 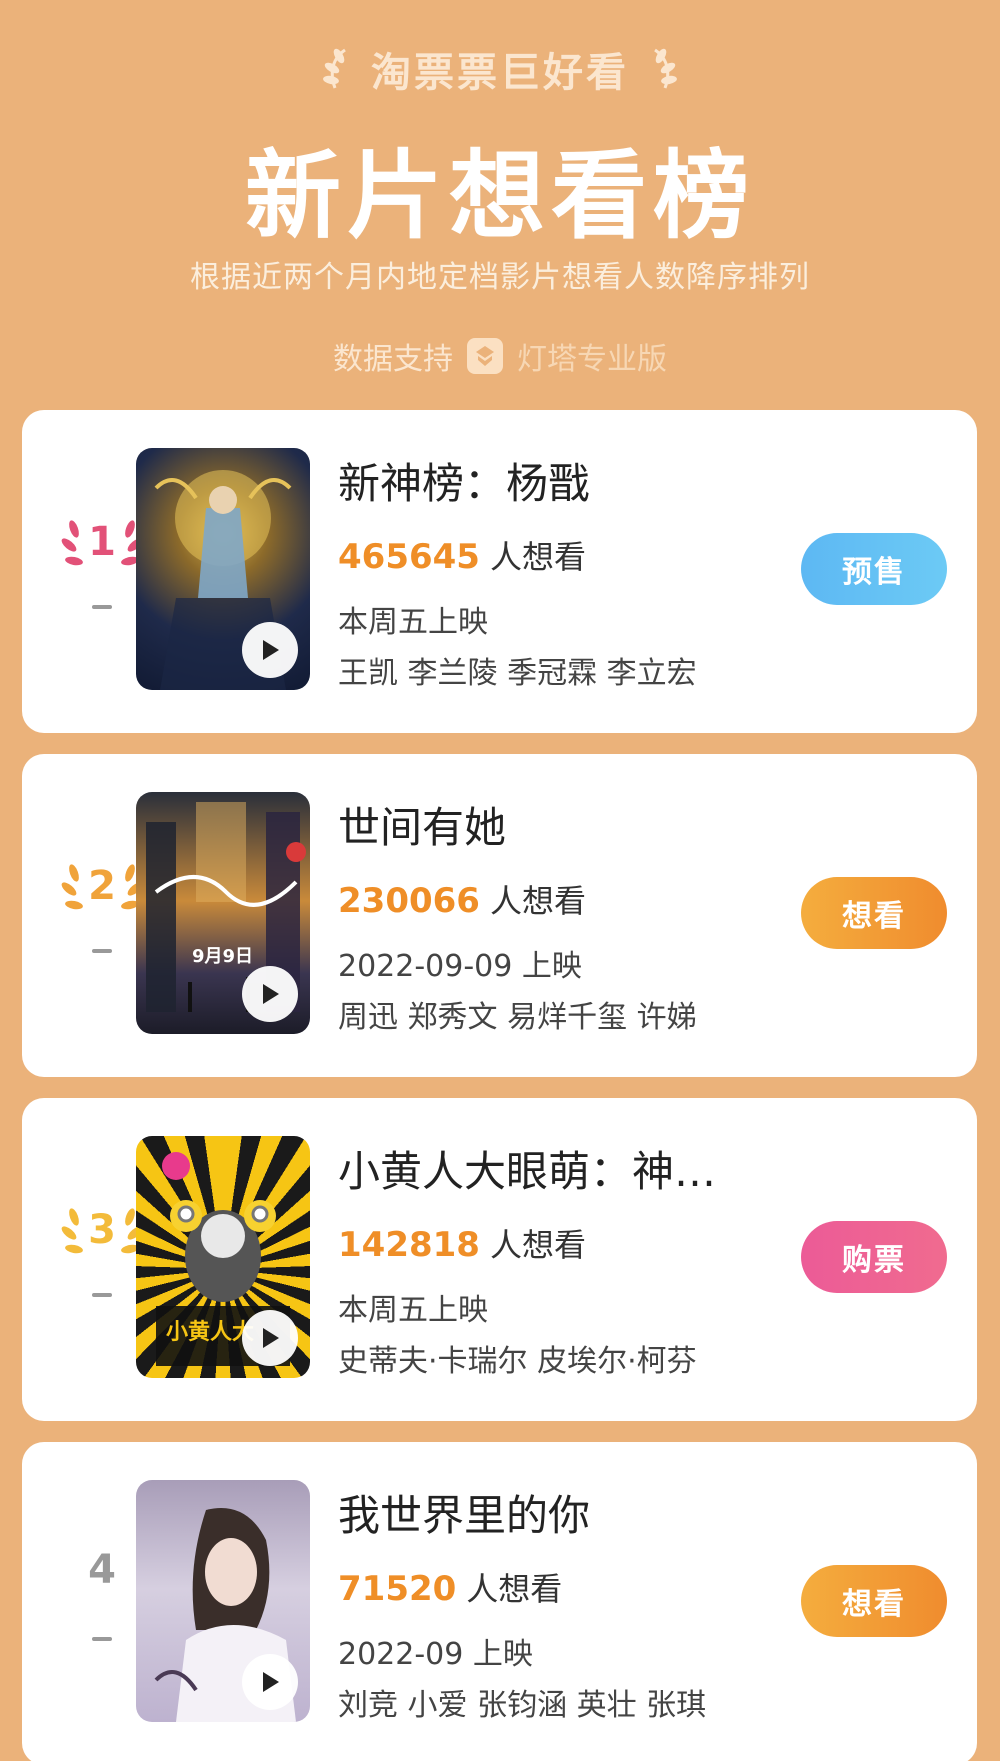 I want to click on brand-text: 淘票票巨好看, so click(x=500, y=73).